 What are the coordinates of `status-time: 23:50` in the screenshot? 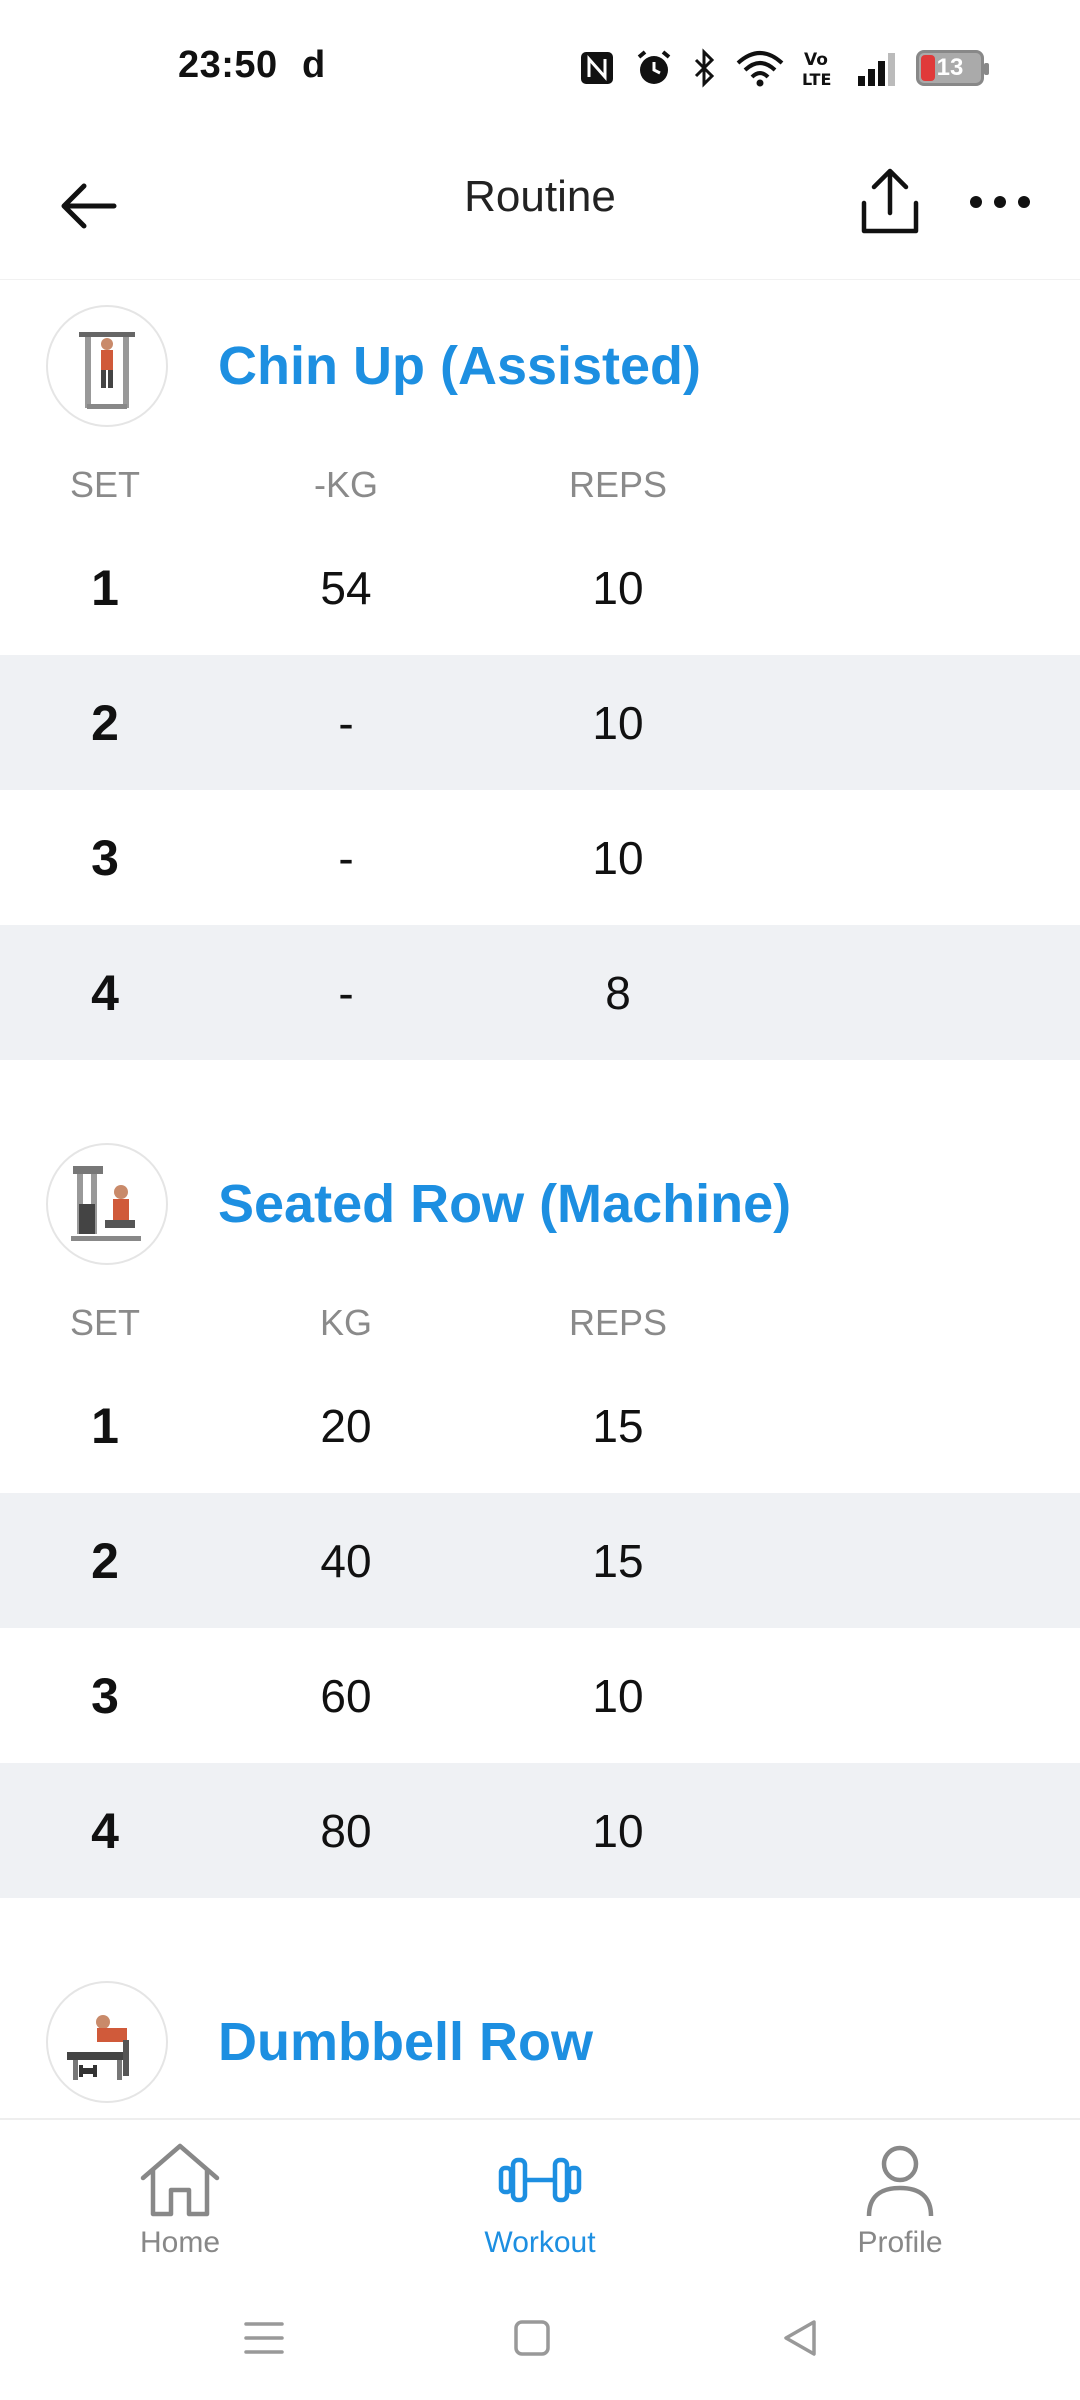 It's located at (228, 65).